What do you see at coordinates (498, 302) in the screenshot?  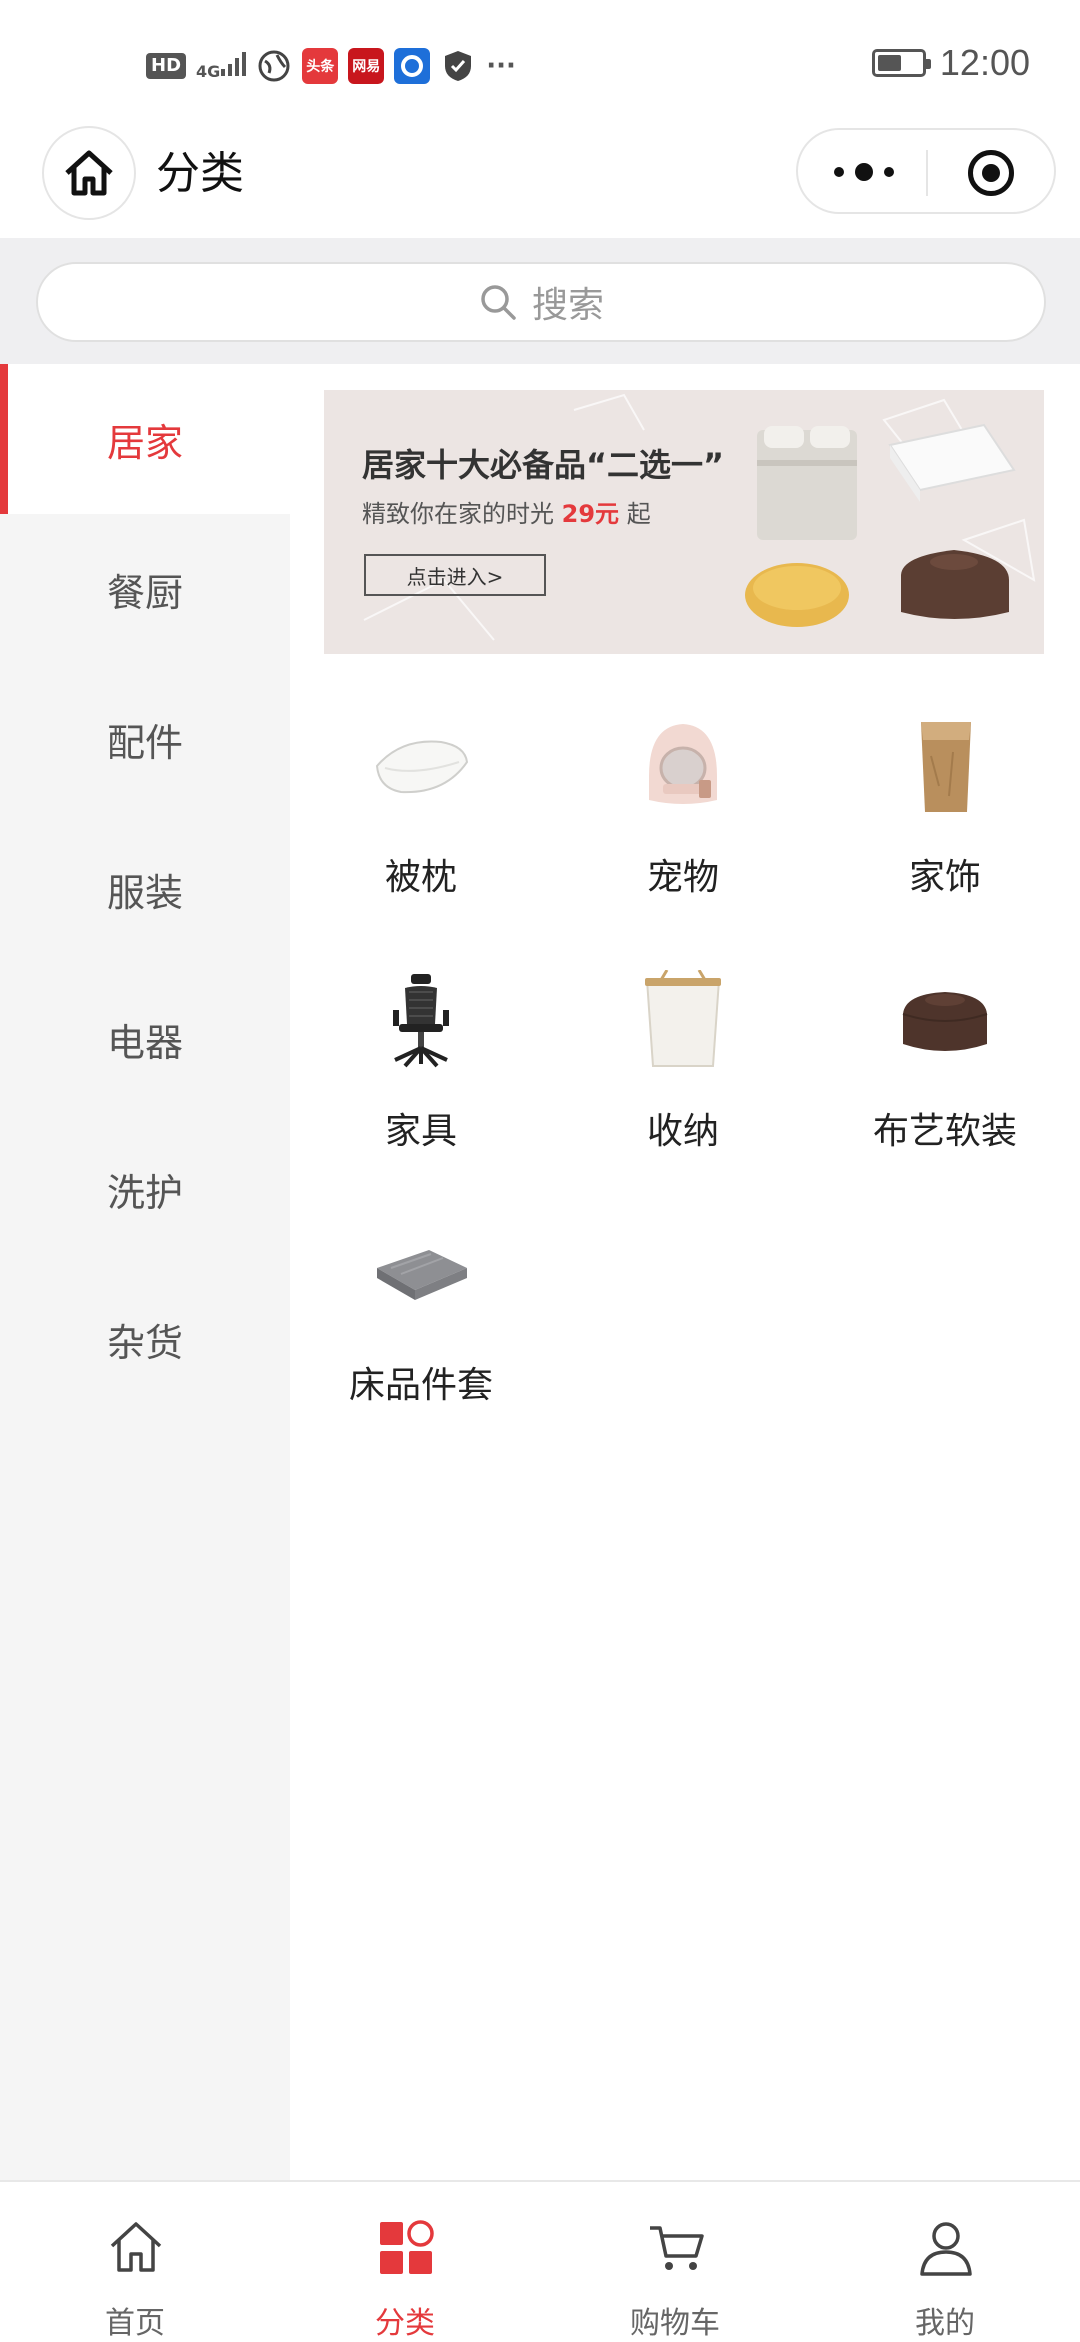 I see `search-icon` at bounding box center [498, 302].